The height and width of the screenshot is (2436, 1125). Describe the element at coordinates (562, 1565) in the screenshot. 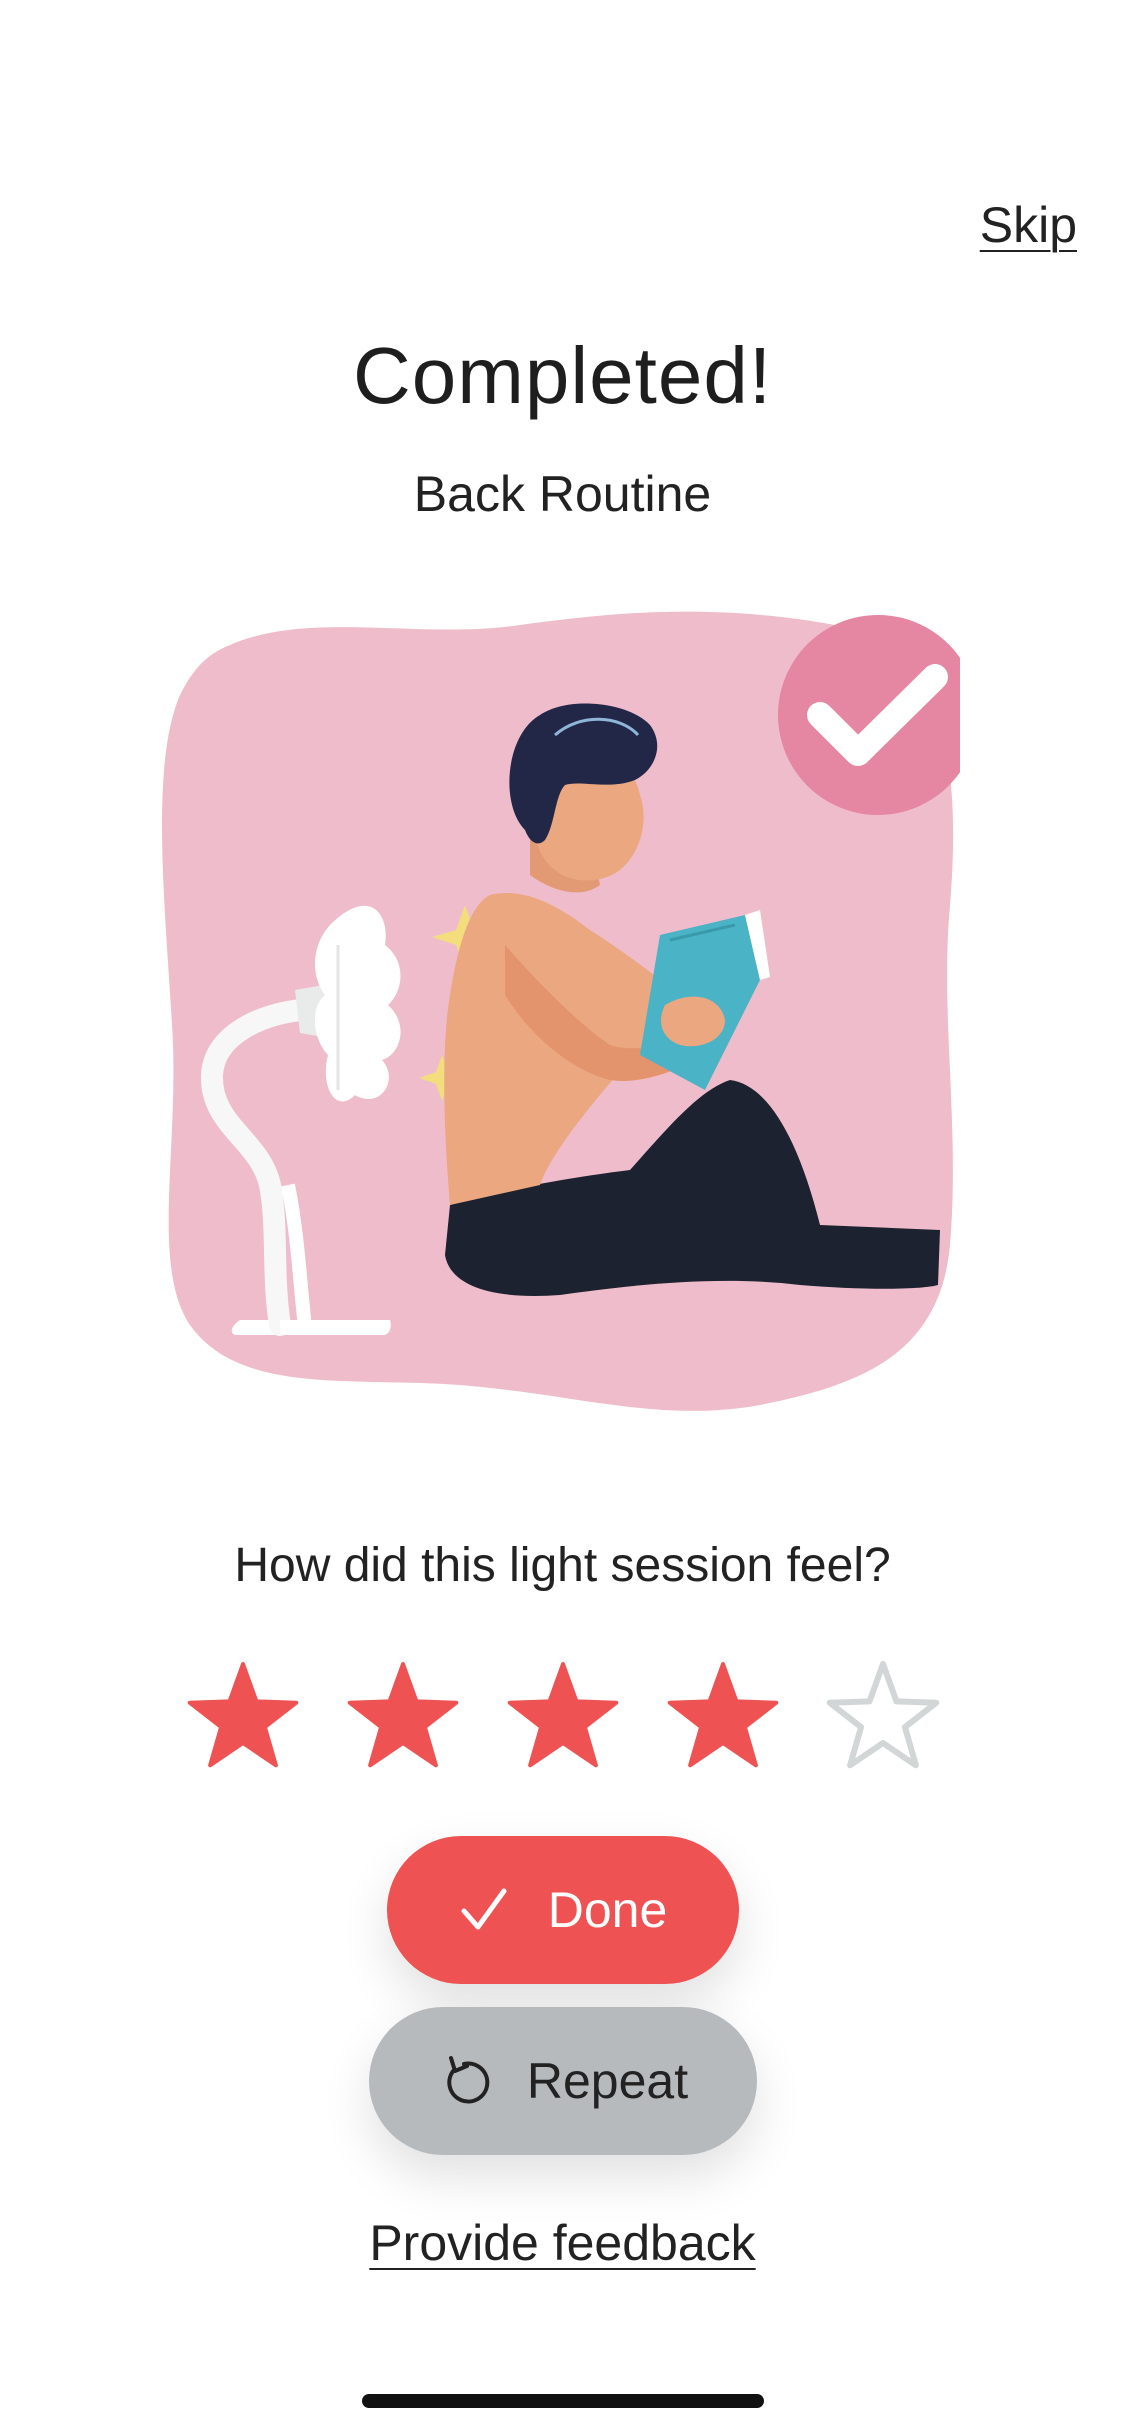

I see `rating-question: How did this light session feel?` at that location.